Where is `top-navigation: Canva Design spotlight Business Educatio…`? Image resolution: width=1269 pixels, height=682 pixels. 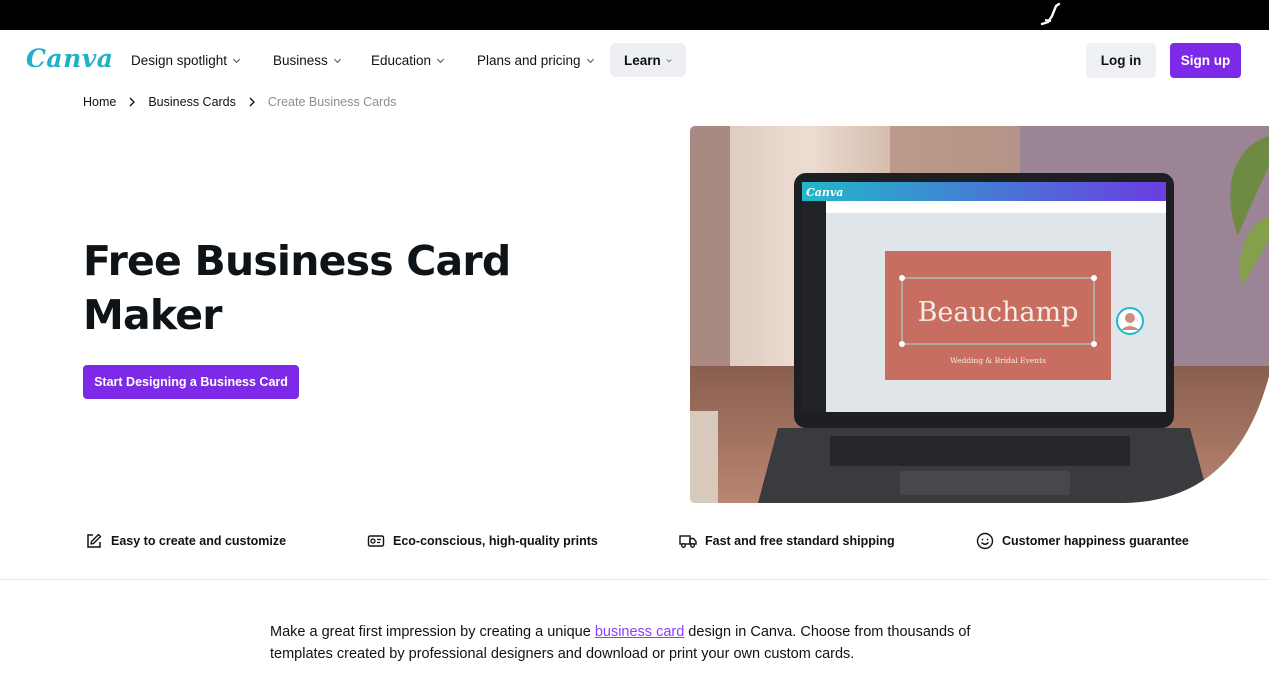
top-navigation: Canva Design spotlight Business Educatio… is located at coordinates (634, 61).